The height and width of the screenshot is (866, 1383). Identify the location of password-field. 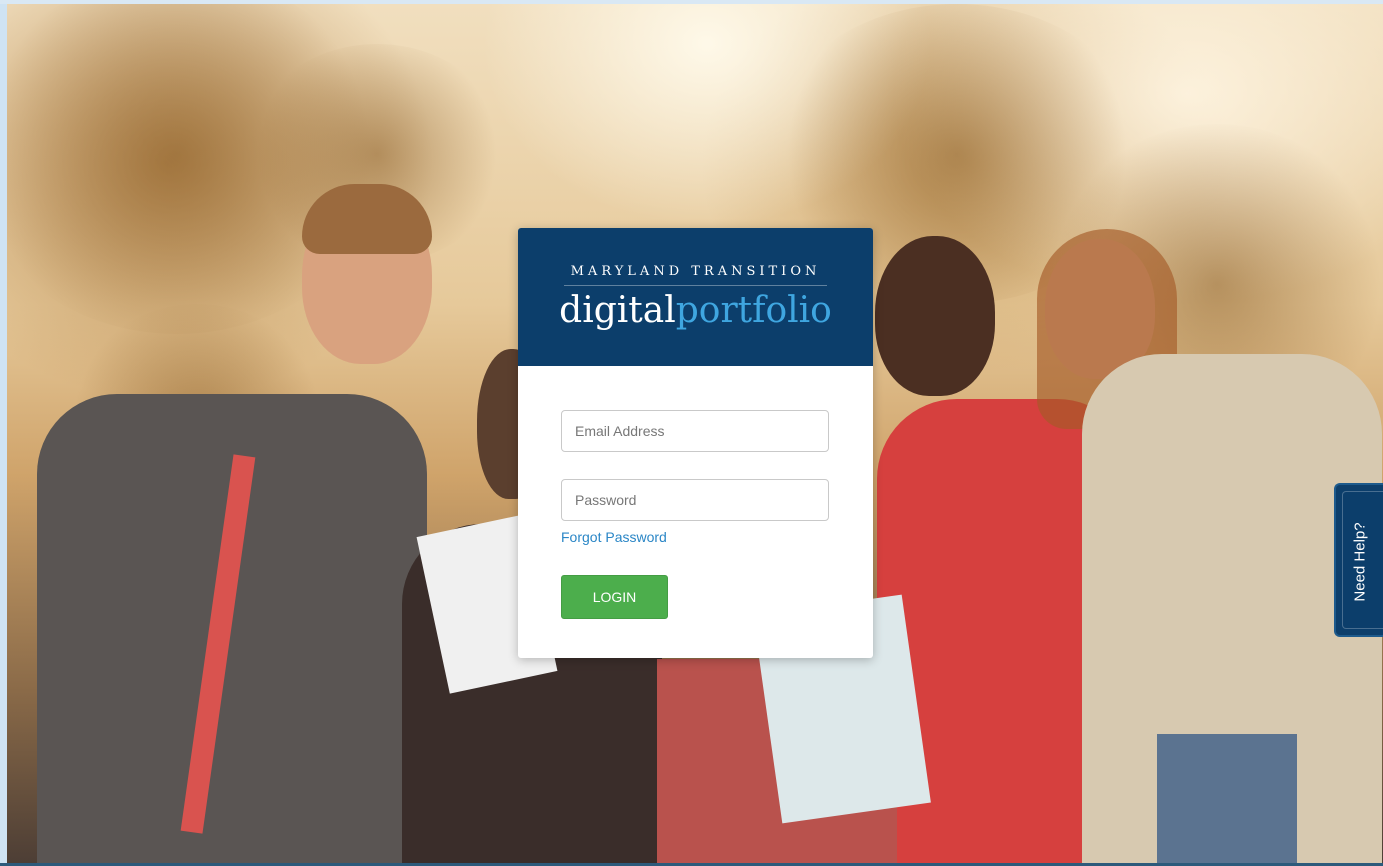
(695, 500).